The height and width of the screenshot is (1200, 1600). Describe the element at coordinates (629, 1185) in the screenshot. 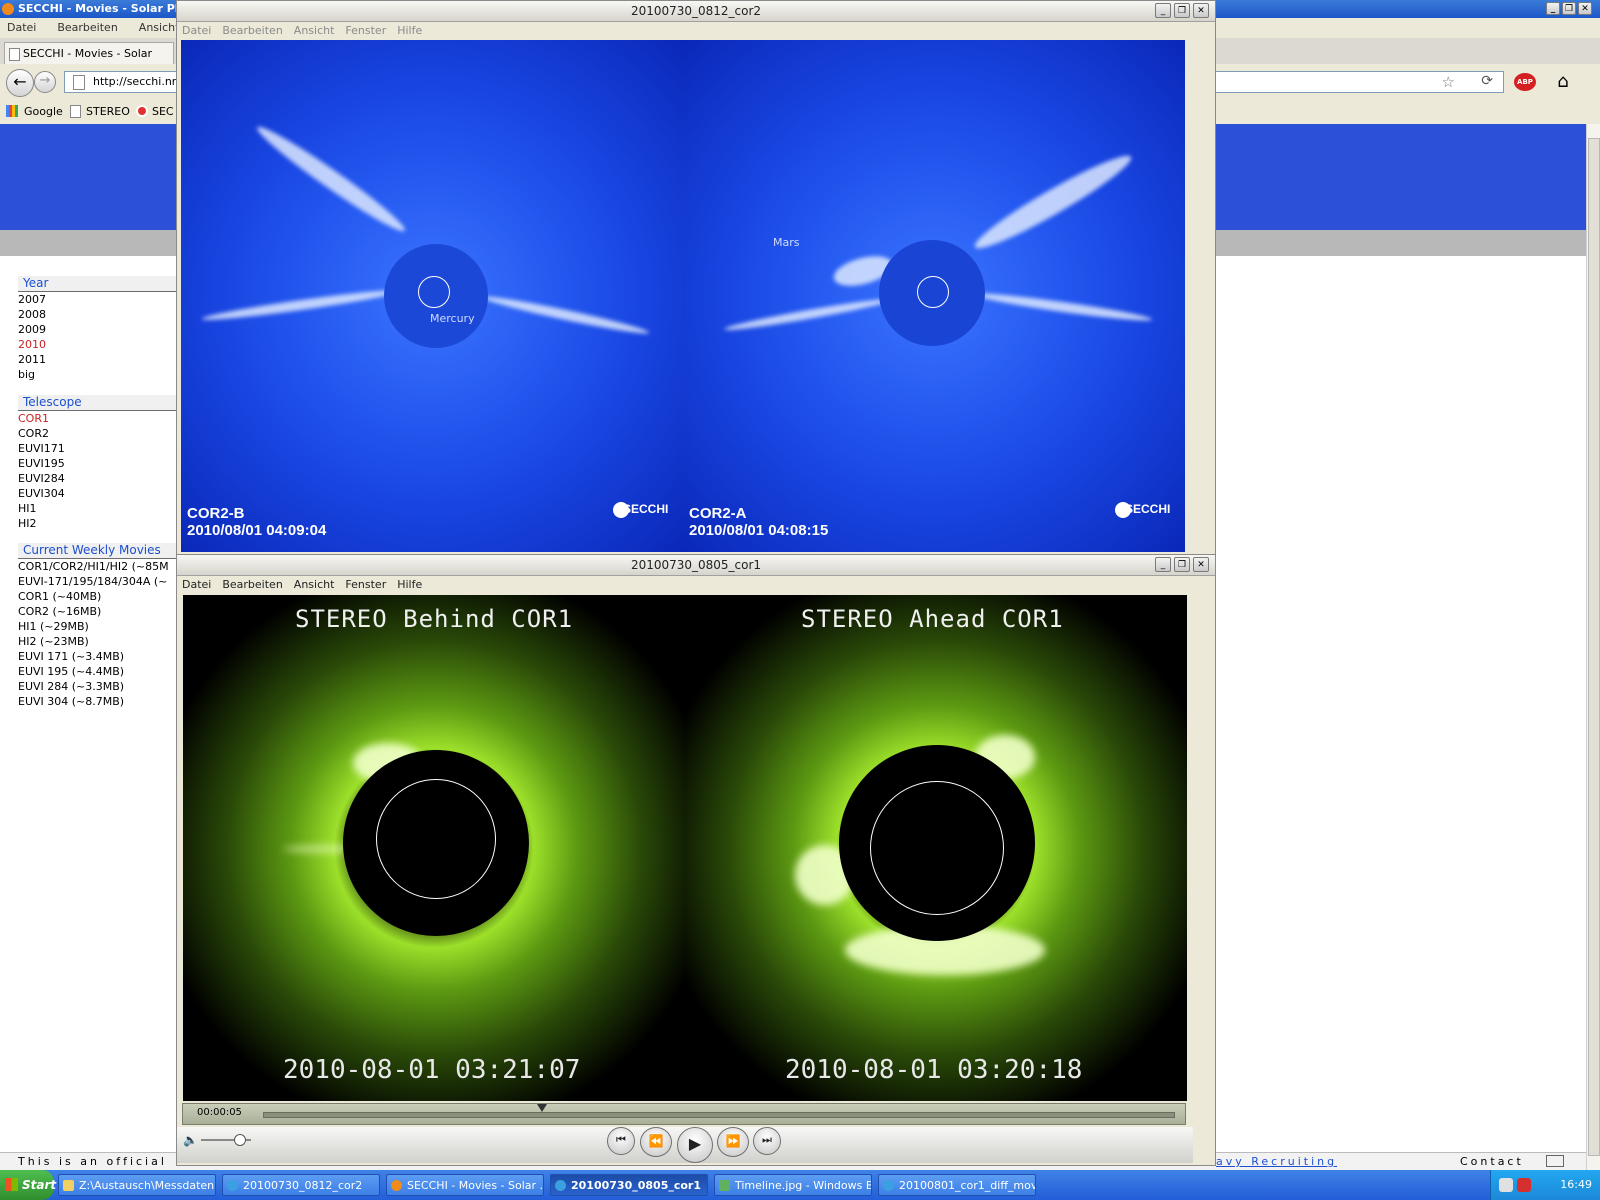

I see `taskbar-item-cor1: 20100730_0805_cor1` at that location.